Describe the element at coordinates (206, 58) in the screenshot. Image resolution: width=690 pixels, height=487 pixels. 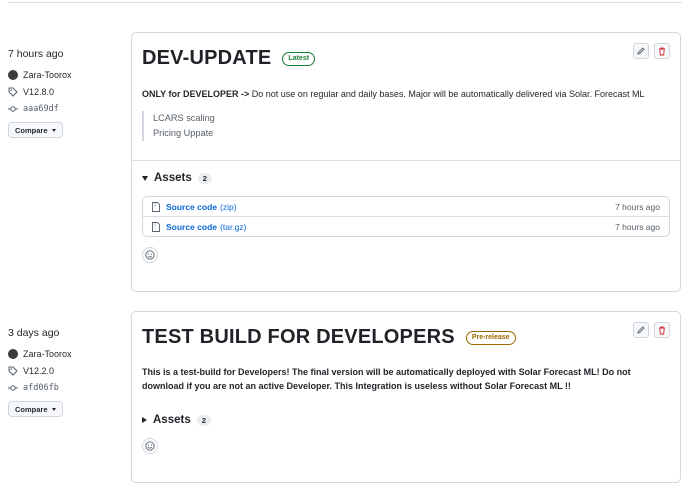
I see `release-title: DEV-UPDATE` at that location.